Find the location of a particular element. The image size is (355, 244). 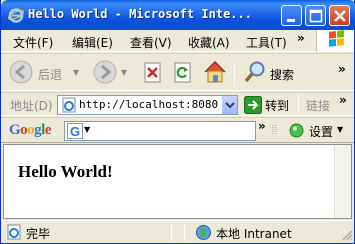

forward-arrow-icon is located at coordinates (105, 72).